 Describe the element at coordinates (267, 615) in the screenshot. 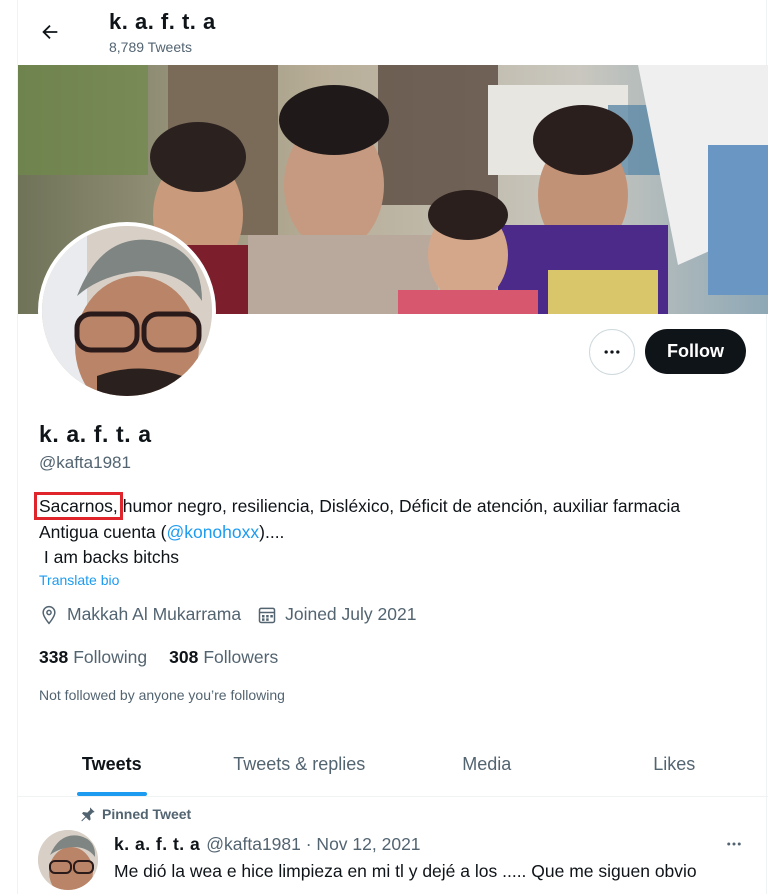

I see `calendar-icon` at that location.